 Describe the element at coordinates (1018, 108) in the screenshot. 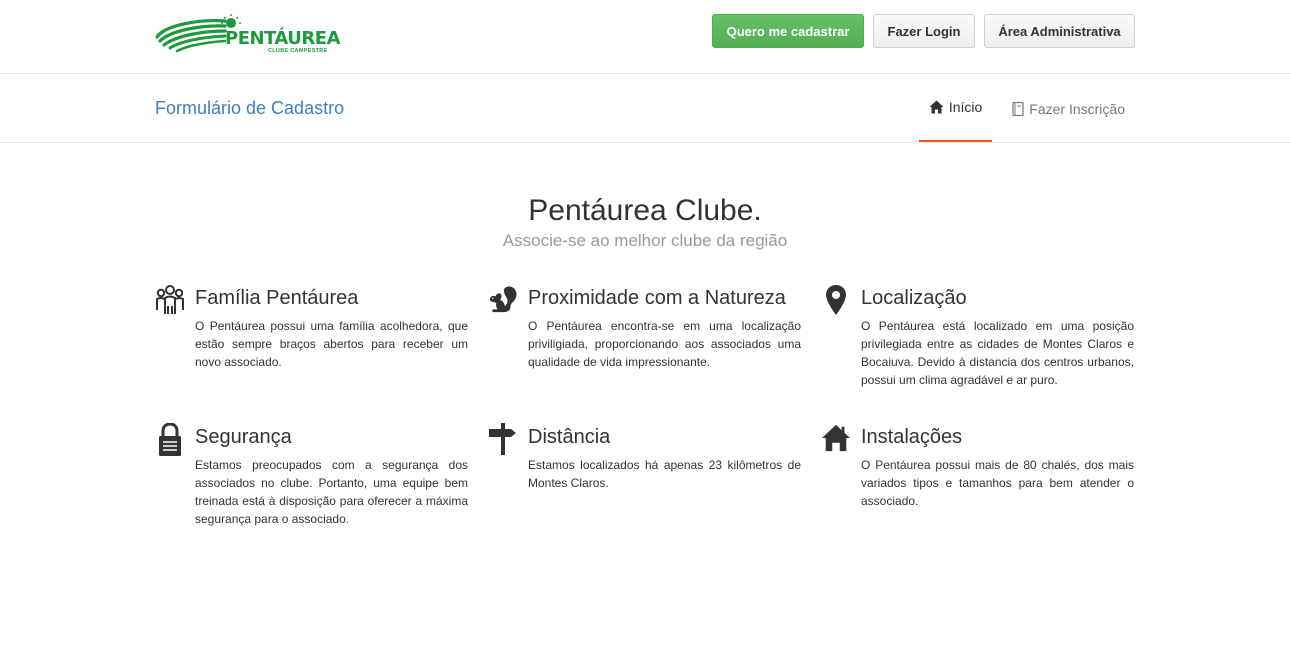

I see `book-icon` at that location.